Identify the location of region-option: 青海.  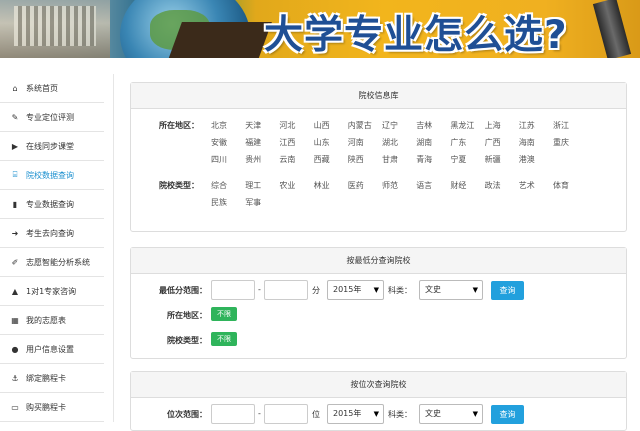
(424, 159).